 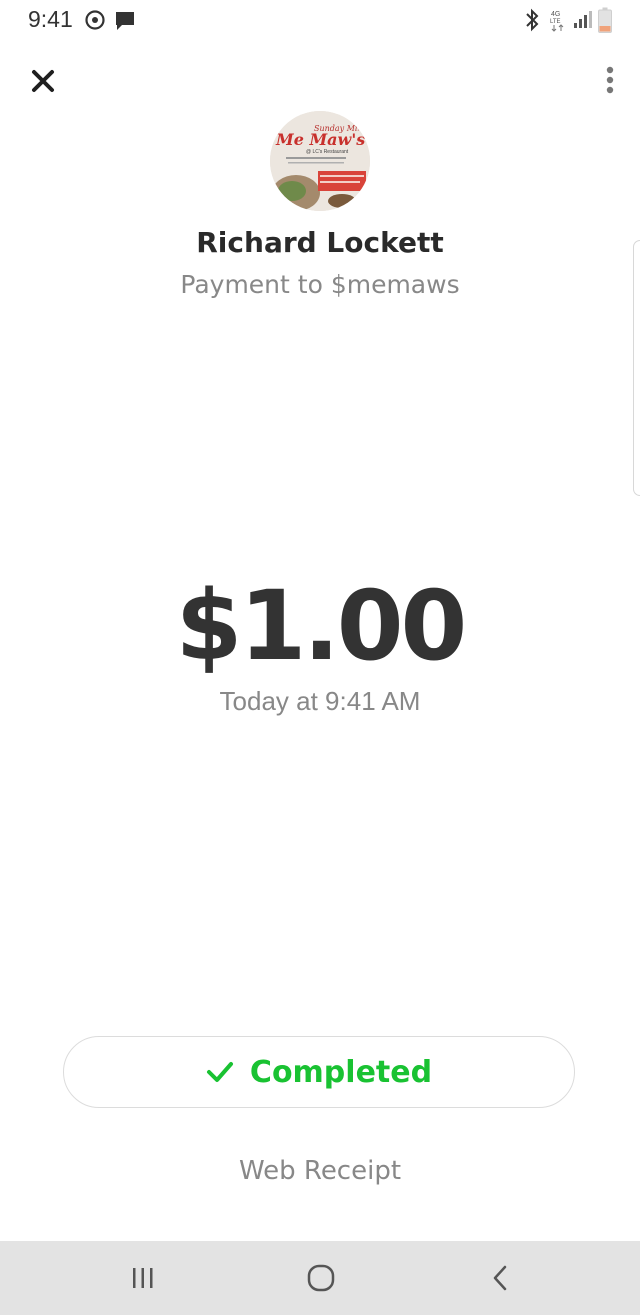 I want to click on svg-text: LTE, so click(x=555, y=22).